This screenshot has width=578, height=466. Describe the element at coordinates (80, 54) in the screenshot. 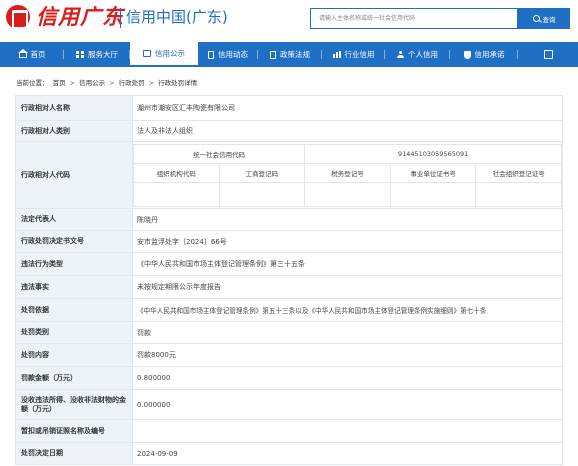

I see `grid-icon` at that location.